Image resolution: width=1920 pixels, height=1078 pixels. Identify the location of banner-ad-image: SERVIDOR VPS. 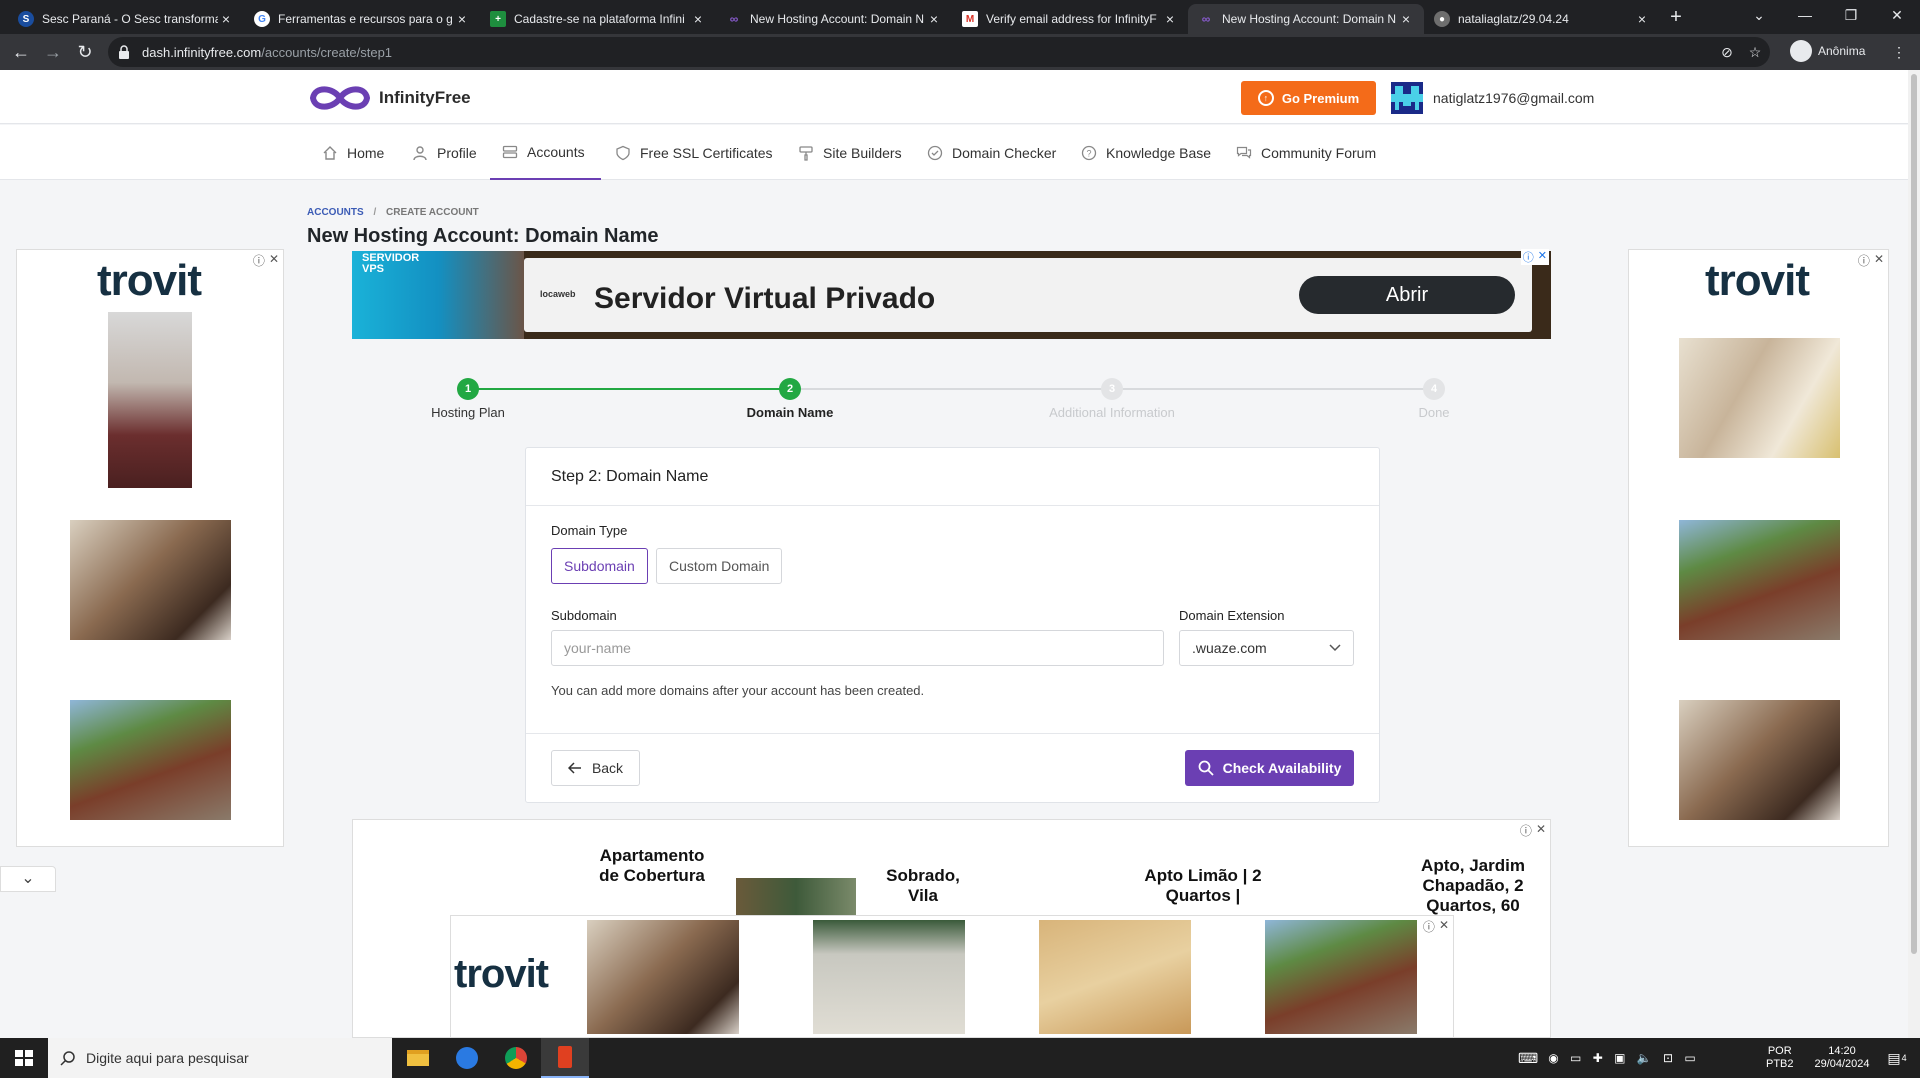
(438, 295).